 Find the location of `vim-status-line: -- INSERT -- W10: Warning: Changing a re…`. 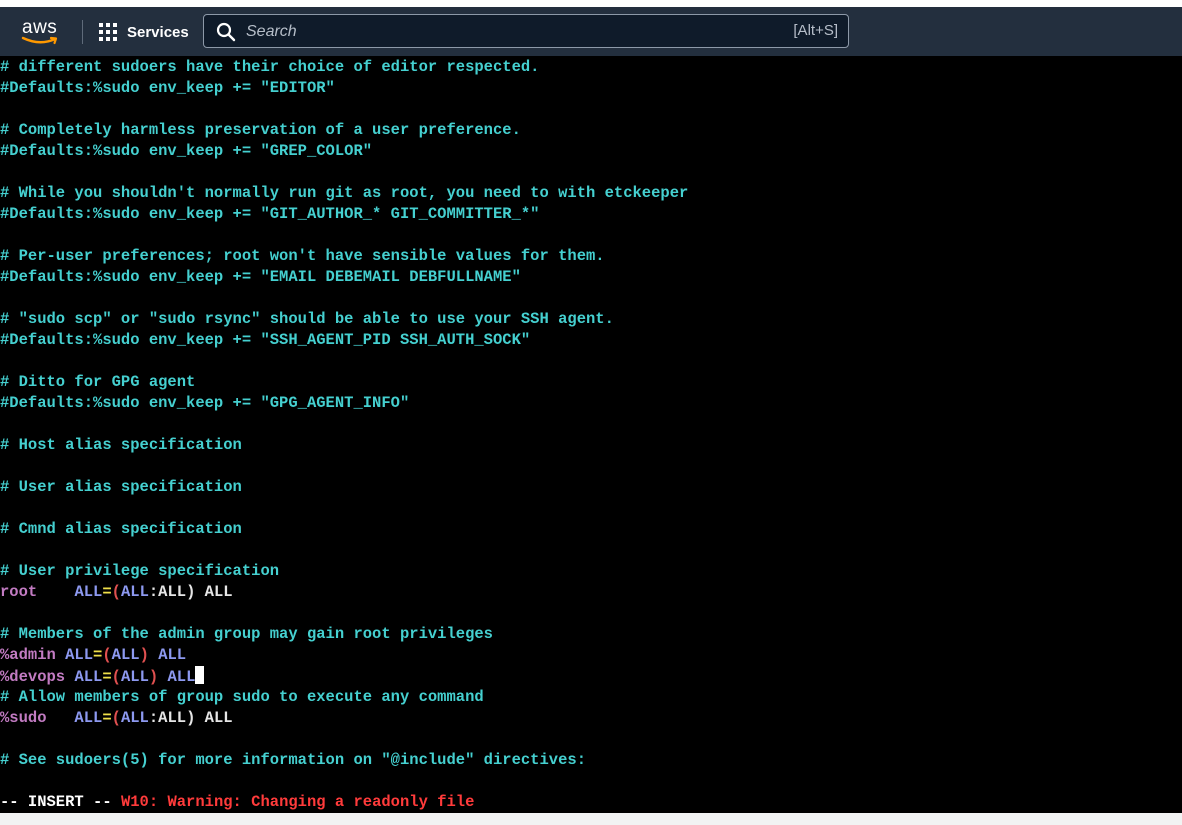

vim-status-line: -- INSERT -- W10: Warning: Changing a re… is located at coordinates (237, 802).